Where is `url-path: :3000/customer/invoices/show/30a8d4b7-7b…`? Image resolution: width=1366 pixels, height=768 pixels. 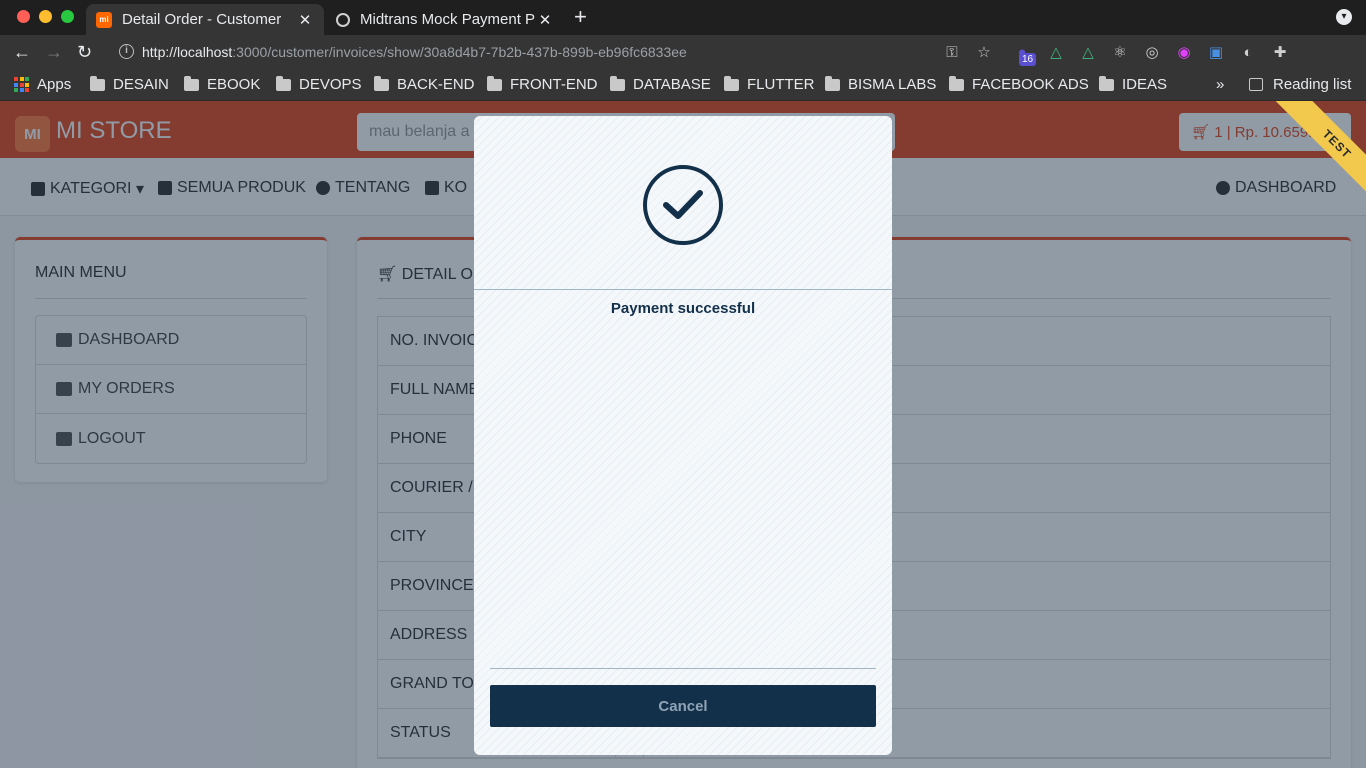
url-path: :3000/customer/invoices/show/30a8d4b7-7b… is located at coordinates (459, 52).